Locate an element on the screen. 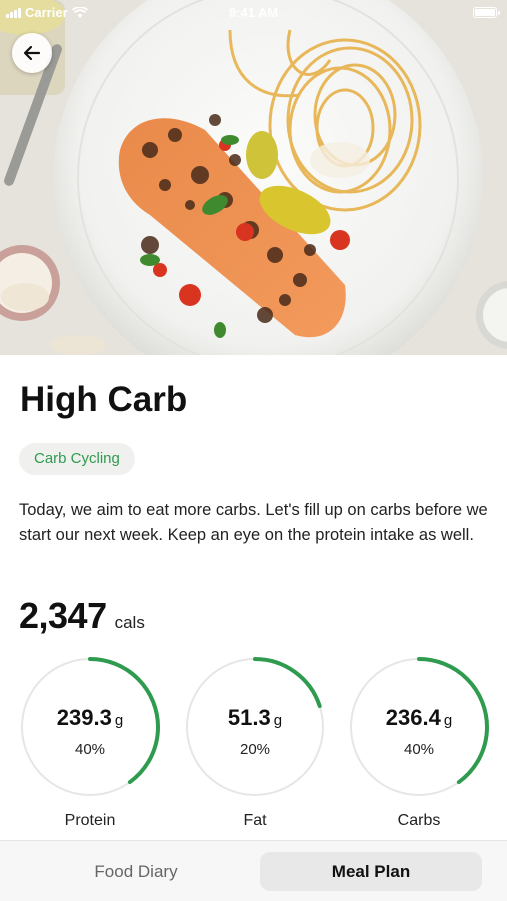 This screenshot has width=507, height=901. battery-icon is located at coordinates (486, 12).